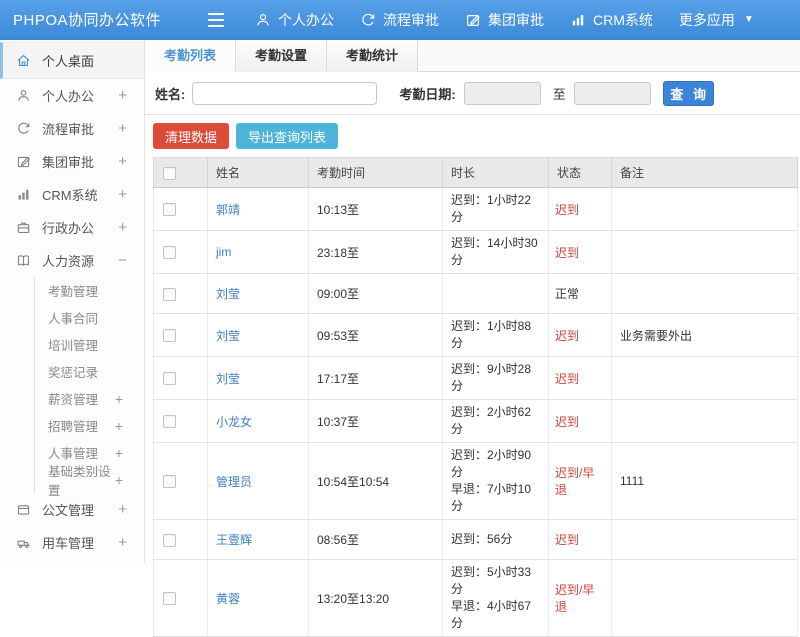 The height and width of the screenshot is (637, 800). I want to click on column-header-name: 姓名, so click(258, 173).